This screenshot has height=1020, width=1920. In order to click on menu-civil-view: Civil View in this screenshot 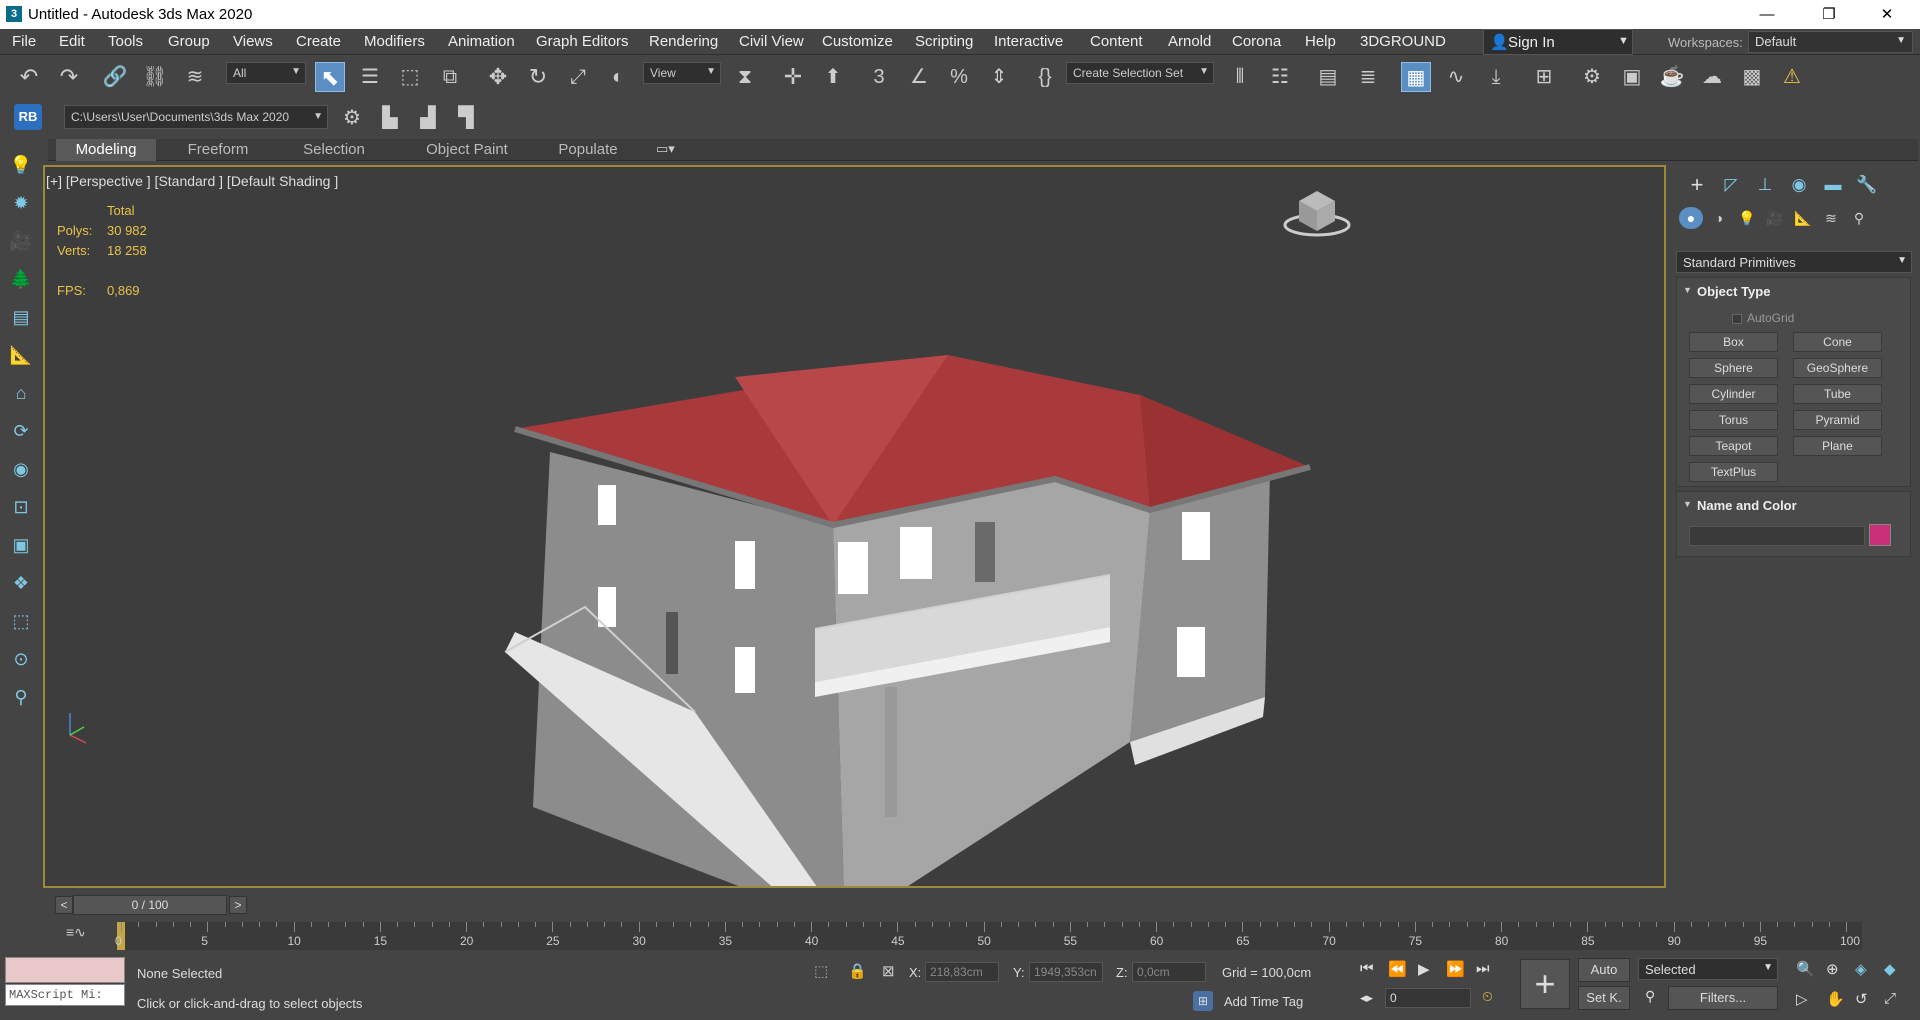, I will do `click(771, 41)`.